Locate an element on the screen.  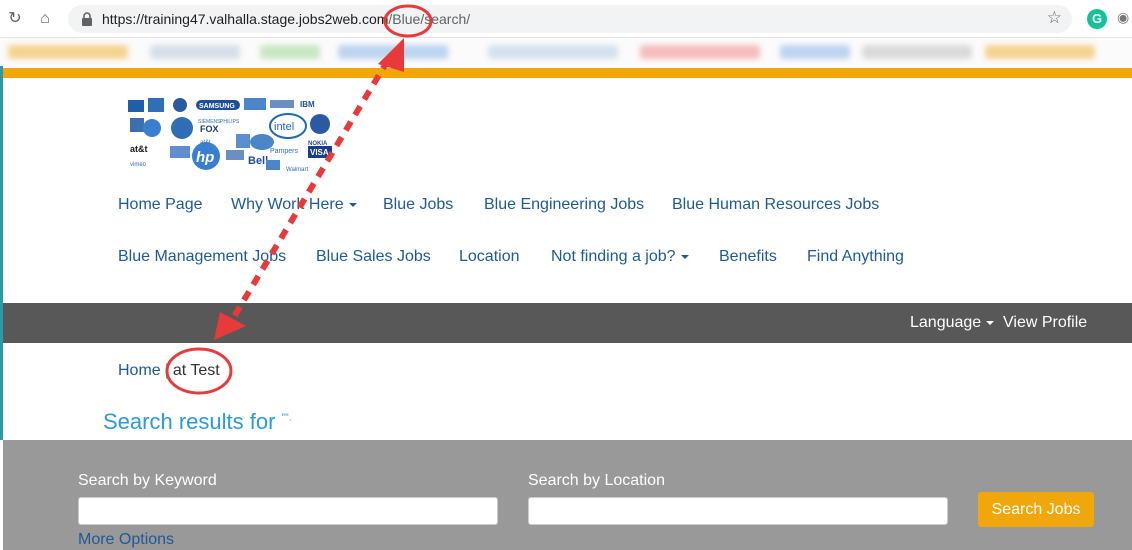
keyword-search-input is located at coordinates (288, 511).